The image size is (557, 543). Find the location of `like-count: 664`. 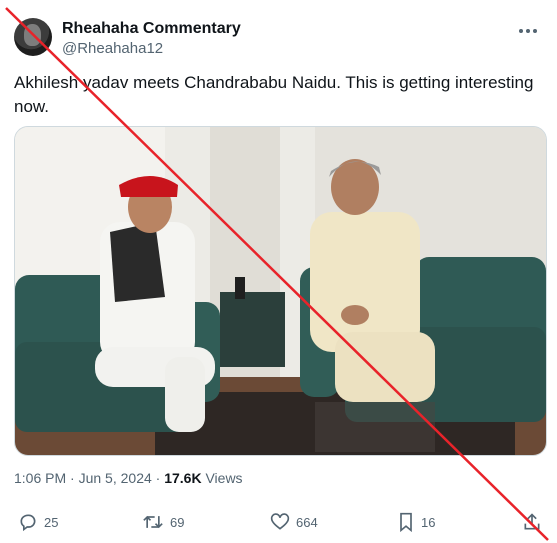

like-count: 664 is located at coordinates (307, 522).